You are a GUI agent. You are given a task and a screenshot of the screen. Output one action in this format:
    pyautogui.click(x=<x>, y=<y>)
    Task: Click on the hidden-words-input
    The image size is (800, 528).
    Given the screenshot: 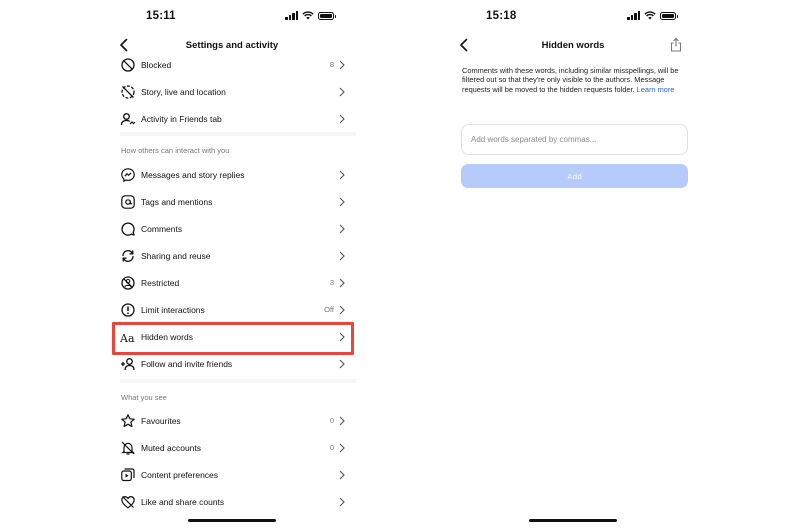 What is the action you would take?
    pyautogui.click(x=574, y=139)
    